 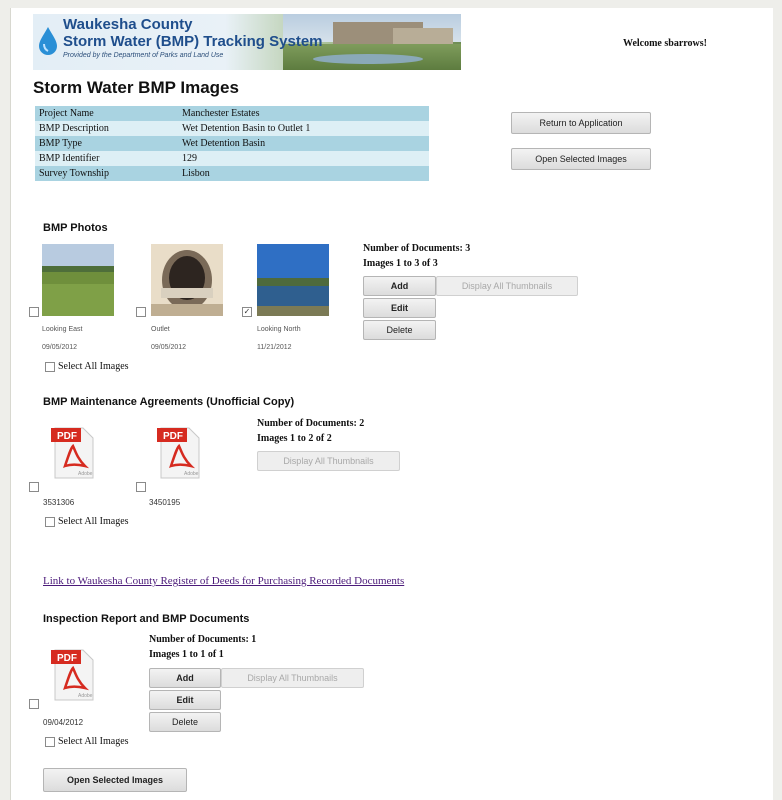 I want to click on pond-photo-icon, so click(x=293, y=280).